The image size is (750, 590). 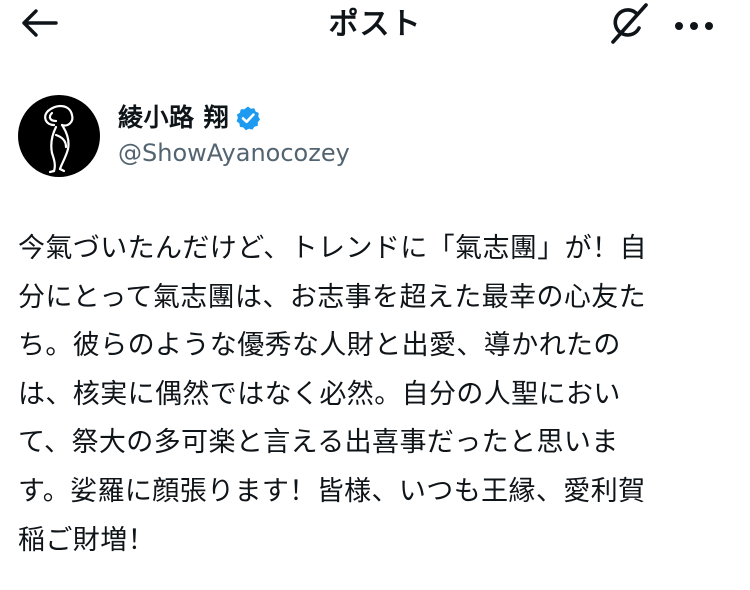 What do you see at coordinates (332, 491) in the screenshot?
I see `post-text-line: す。娑羅に顔張ります！皆様、いつも王縁、愛利賀` at bounding box center [332, 491].